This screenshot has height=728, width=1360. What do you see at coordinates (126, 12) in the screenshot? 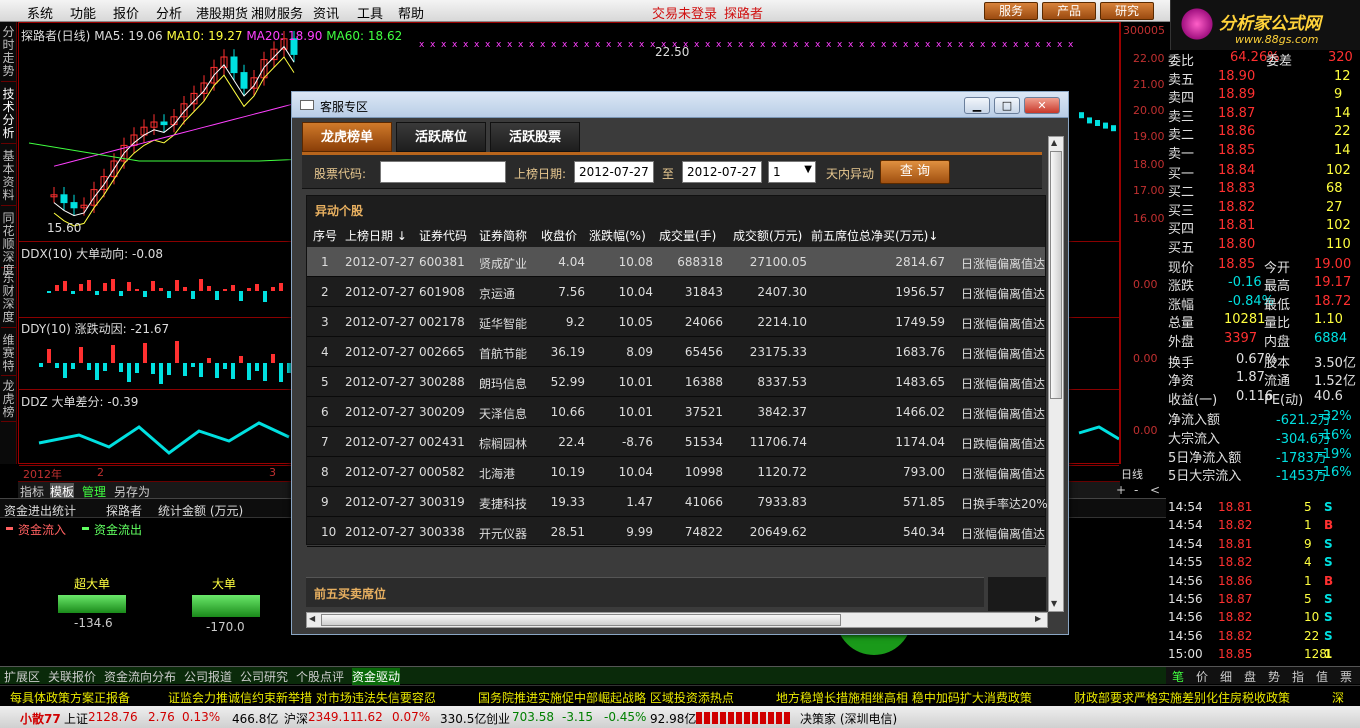
I see `menu-quote: 报价` at bounding box center [126, 12].